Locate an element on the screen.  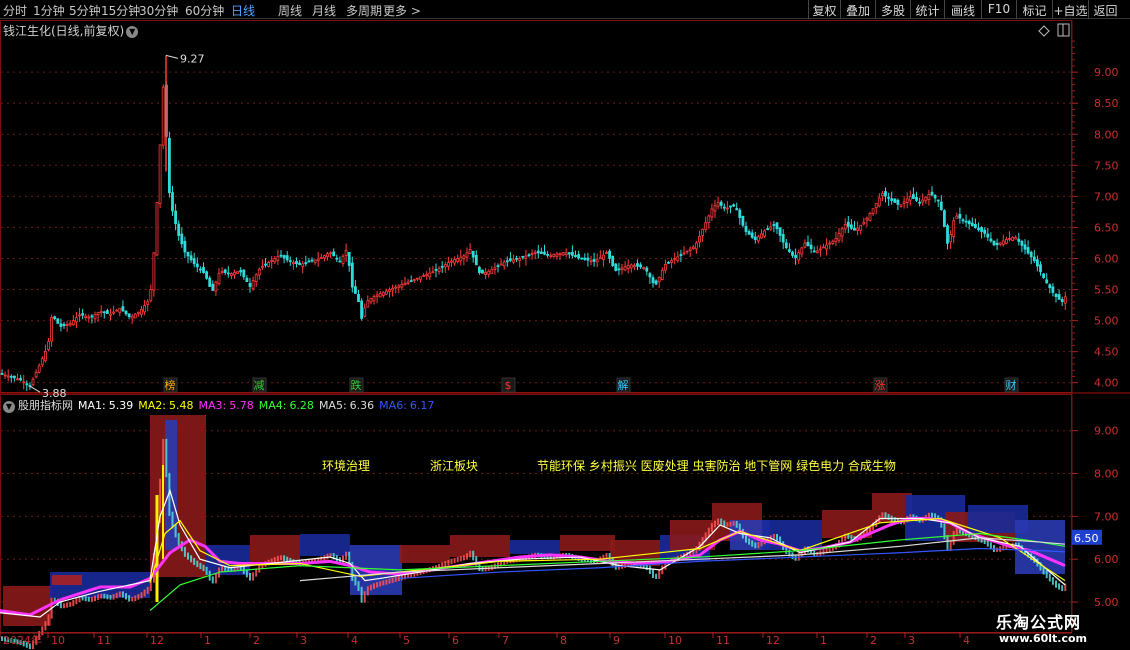
x-tick-label: 12 is located at coordinates (157, 640).